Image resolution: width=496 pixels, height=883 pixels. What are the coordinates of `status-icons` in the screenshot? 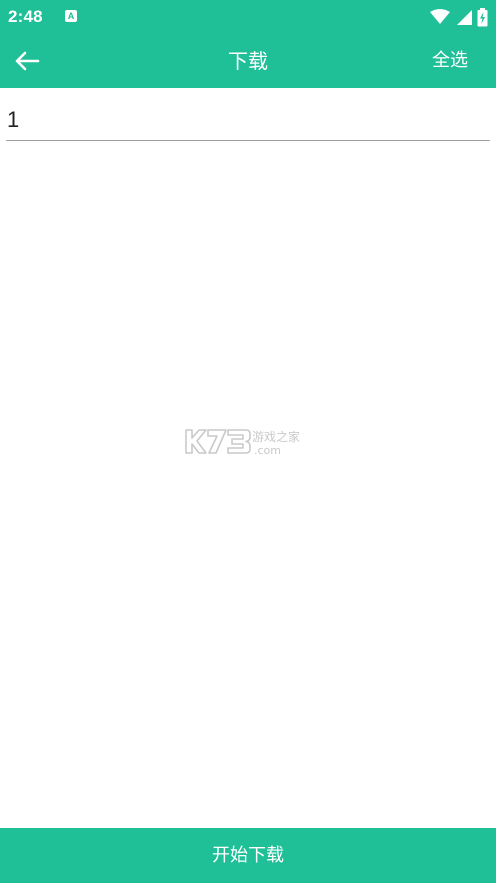 It's located at (458, 17).